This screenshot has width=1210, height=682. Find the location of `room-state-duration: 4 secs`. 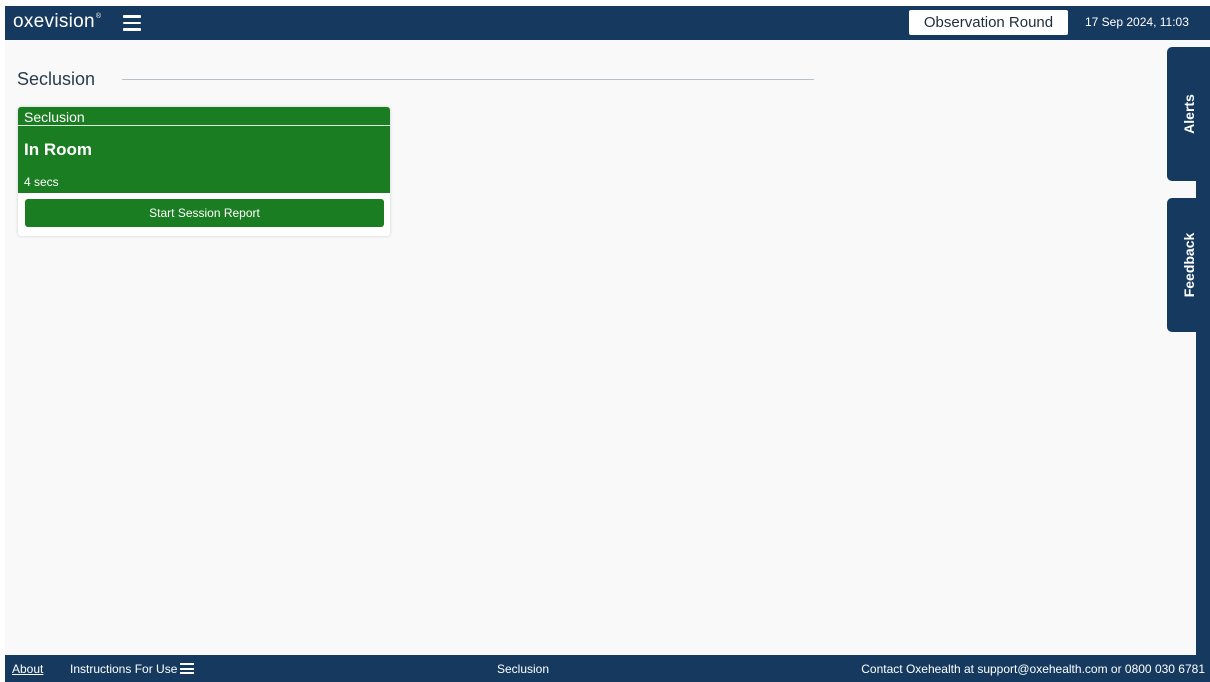

room-state-duration: 4 secs is located at coordinates (41, 182).